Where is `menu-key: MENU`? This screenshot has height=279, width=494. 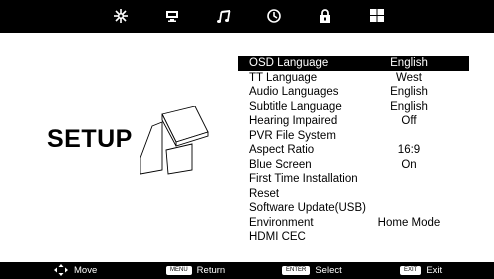
menu-key: MENU is located at coordinates (179, 270).